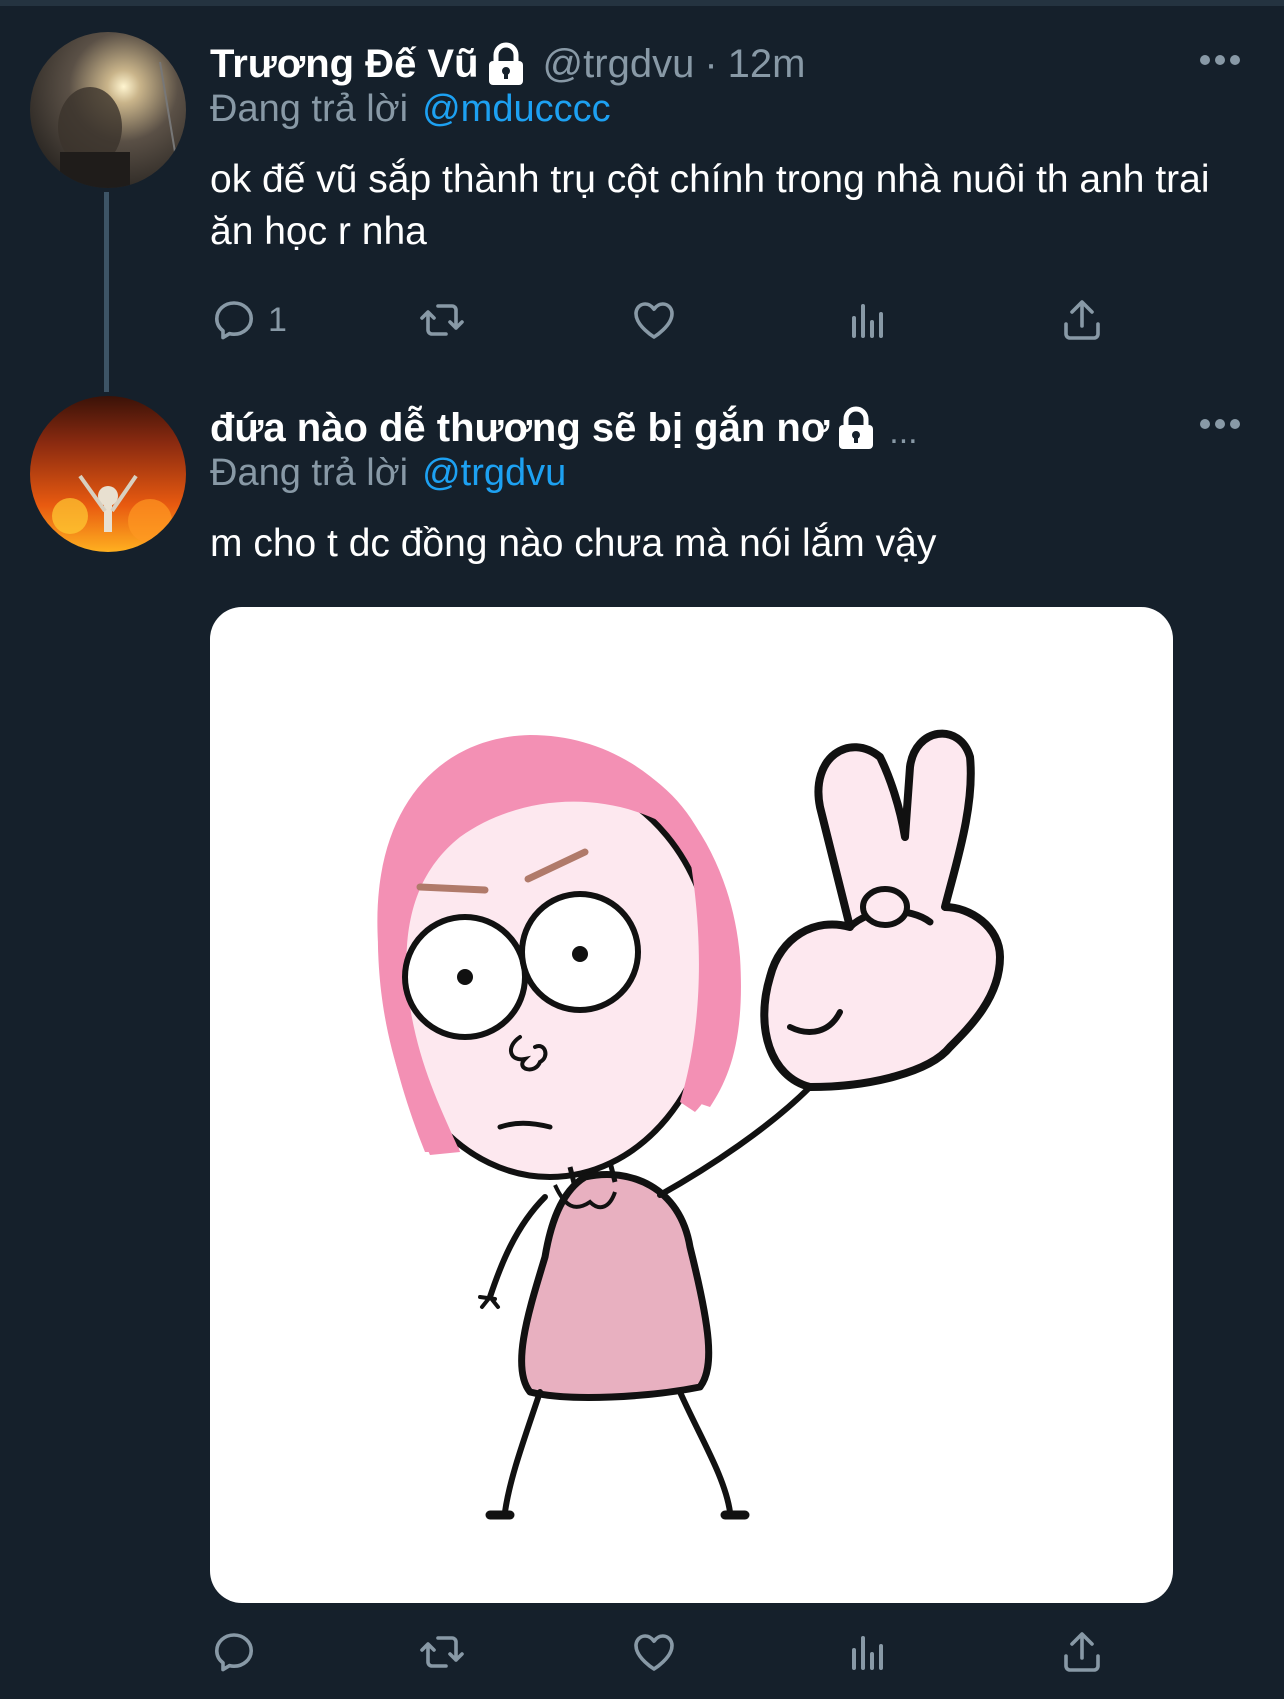  I want to click on action-bar: 1, so click(670, 320).